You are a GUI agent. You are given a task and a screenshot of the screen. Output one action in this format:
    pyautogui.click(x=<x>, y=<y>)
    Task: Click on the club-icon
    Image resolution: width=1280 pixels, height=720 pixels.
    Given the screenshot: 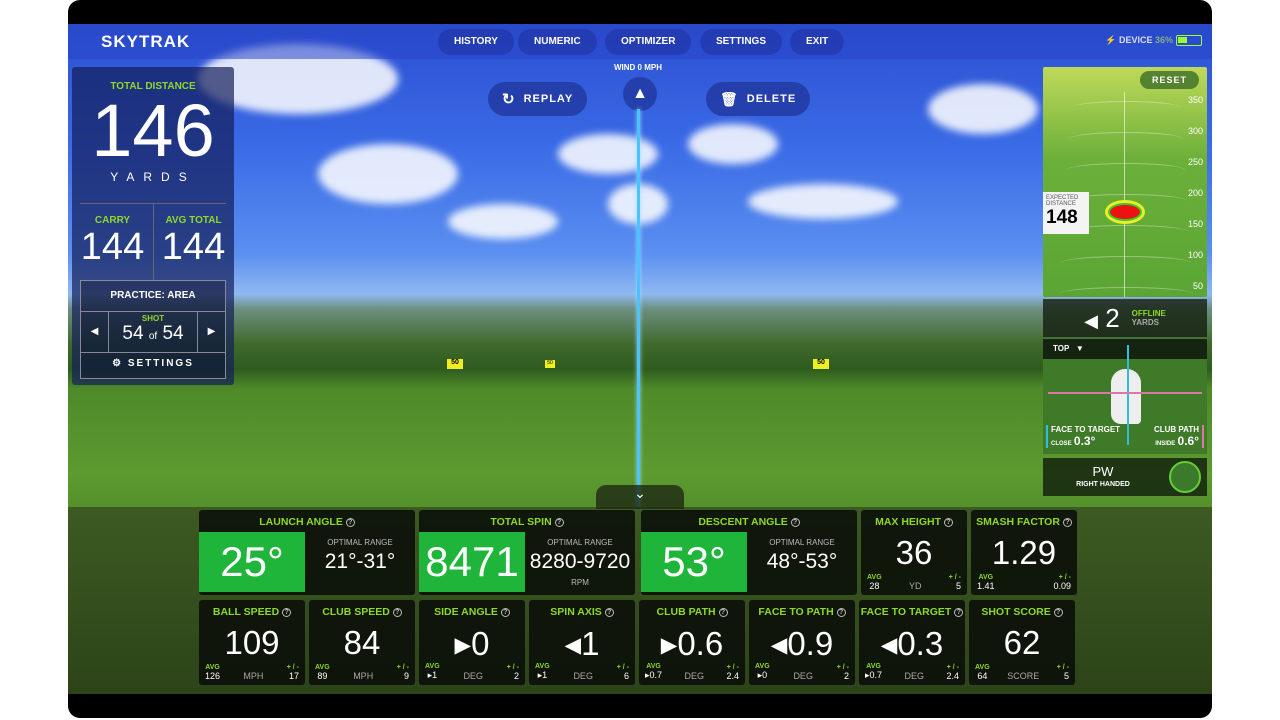 What is the action you would take?
    pyautogui.click(x=1185, y=477)
    